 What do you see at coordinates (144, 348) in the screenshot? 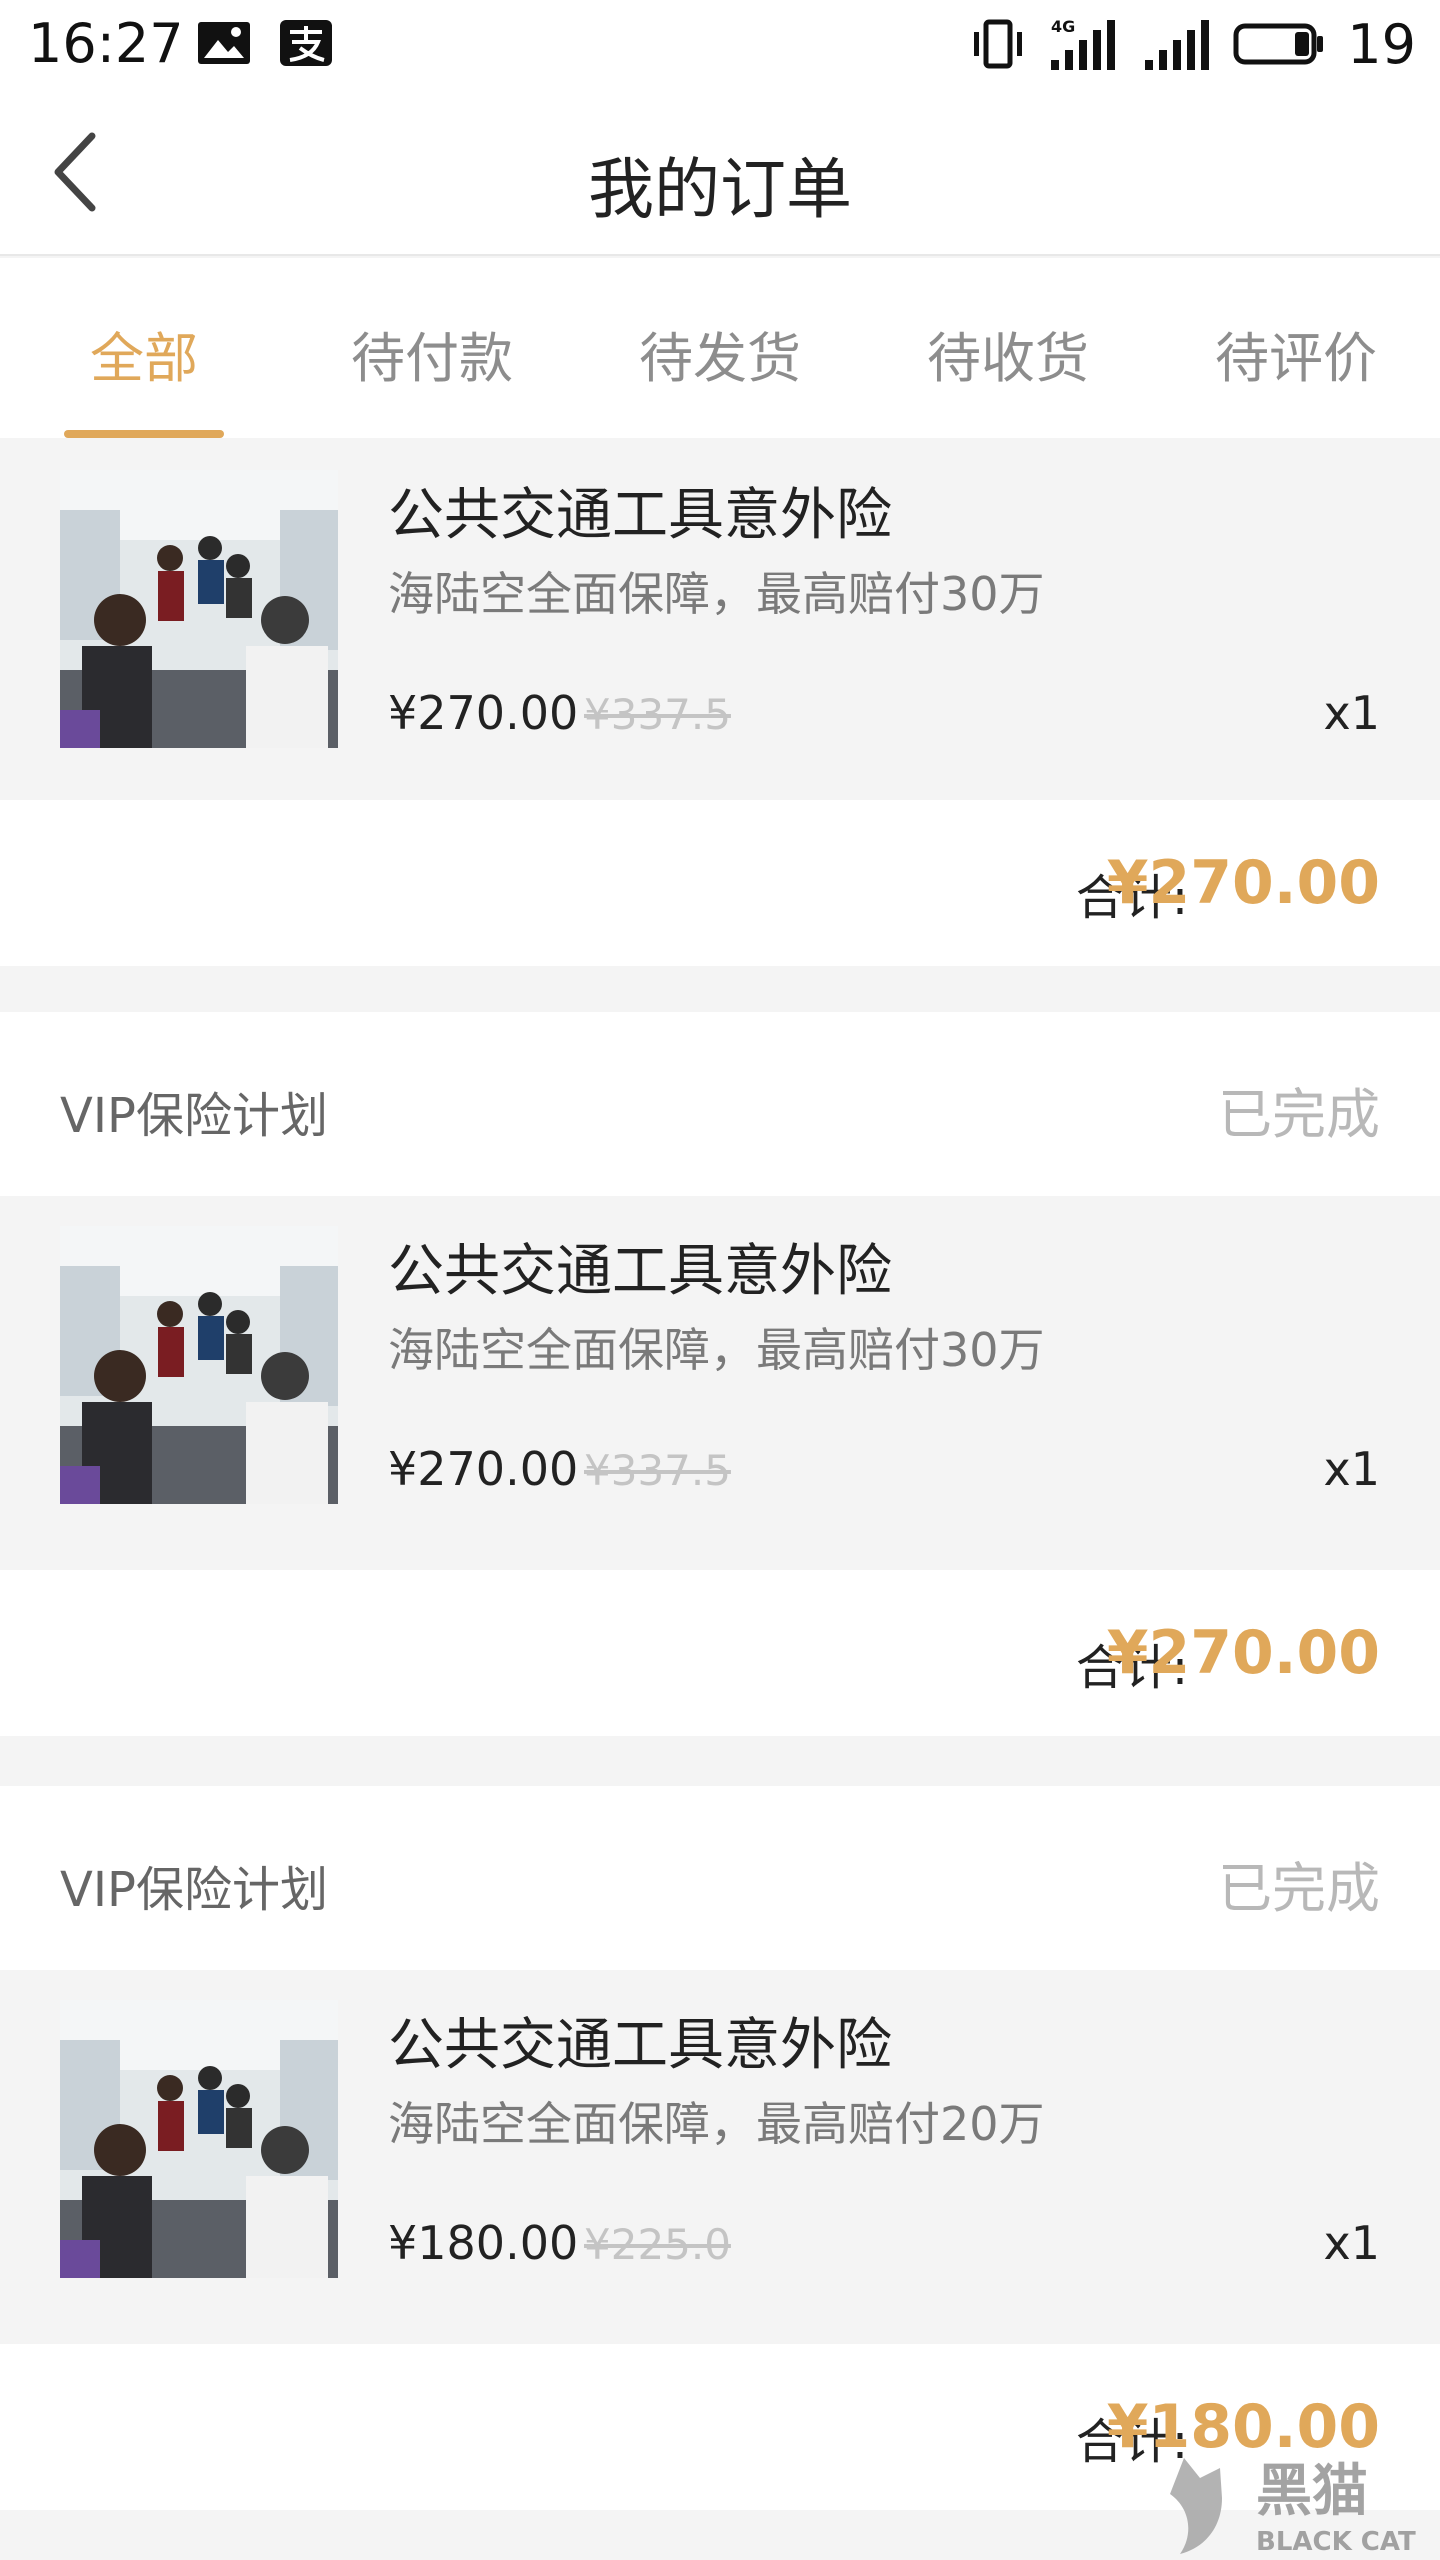
I see `tab-all: 全部` at bounding box center [144, 348].